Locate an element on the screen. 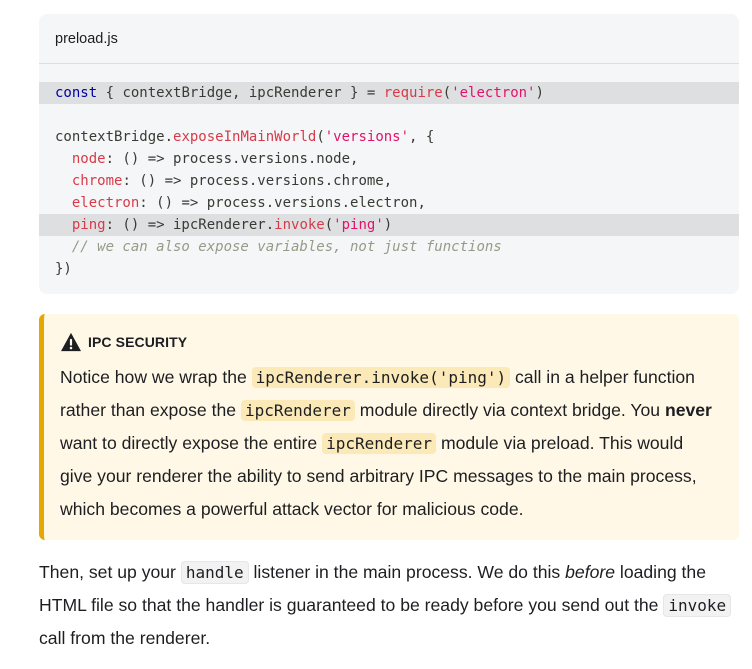 This screenshot has width=752, height=669. inline-code: ipcRenderer.invoke('ping') is located at coordinates (381, 377).